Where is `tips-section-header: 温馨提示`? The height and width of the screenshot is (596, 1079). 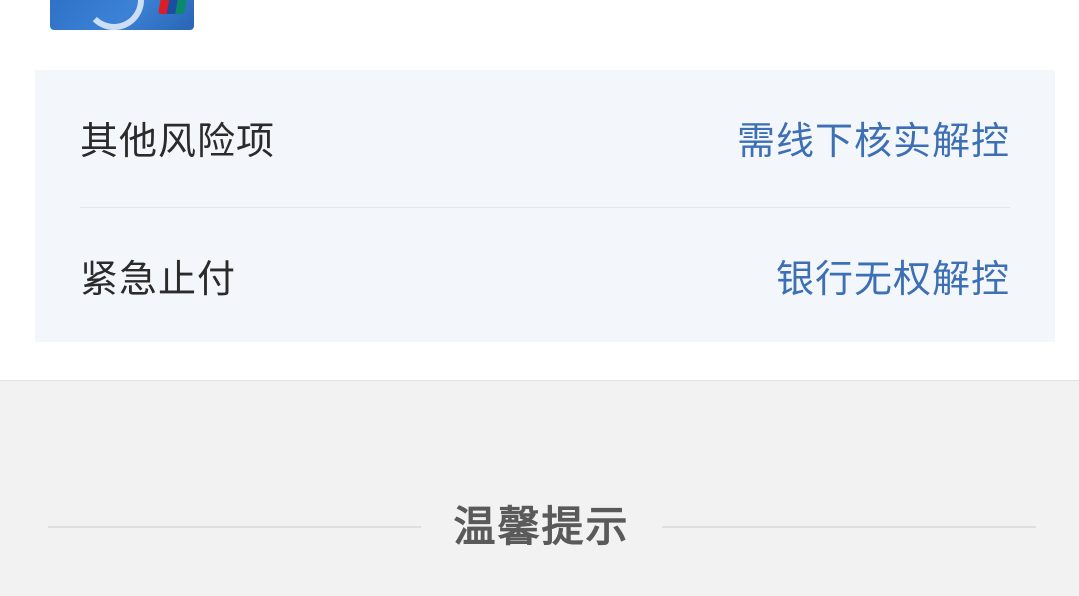 tips-section-header: 温馨提示 is located at coordinates (542, 527).